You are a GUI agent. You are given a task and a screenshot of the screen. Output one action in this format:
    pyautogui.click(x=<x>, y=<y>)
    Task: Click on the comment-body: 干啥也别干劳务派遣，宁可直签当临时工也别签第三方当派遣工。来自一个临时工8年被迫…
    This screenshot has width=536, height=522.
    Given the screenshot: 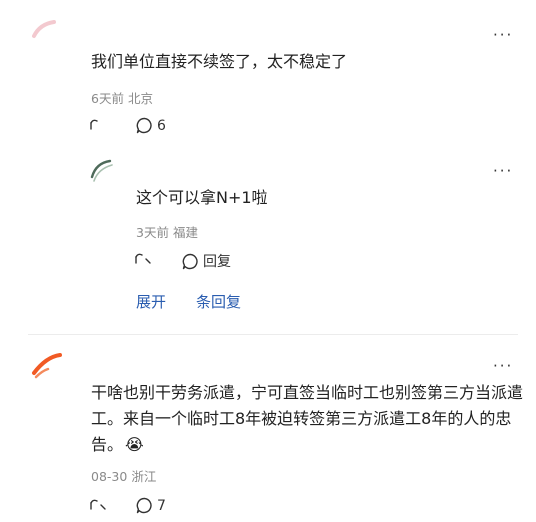 What is the action you would take?
    pyautogui.click(x=307, y=418)
    